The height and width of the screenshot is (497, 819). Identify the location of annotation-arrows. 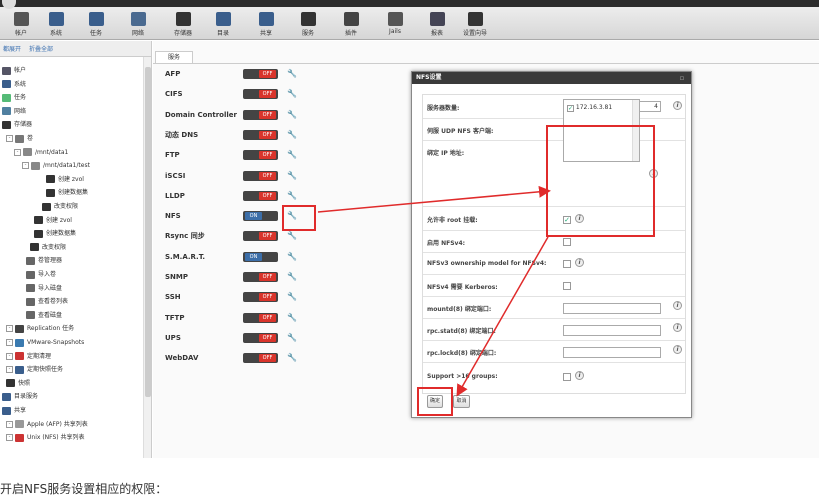
(434, 291).